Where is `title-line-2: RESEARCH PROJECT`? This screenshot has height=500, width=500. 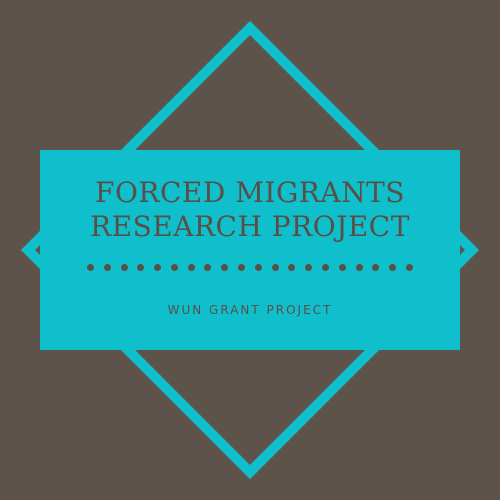 title-line-2: RESEARCH PROJECT is located at coordinates (250, 226).